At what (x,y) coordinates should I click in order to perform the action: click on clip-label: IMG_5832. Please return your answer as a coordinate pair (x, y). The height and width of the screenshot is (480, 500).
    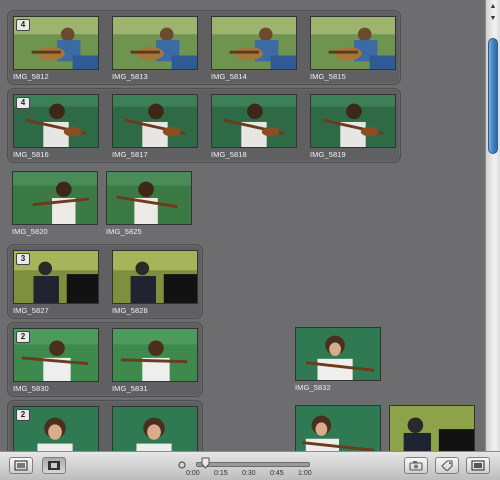
    Looking at the image, I should click on (313, 387).